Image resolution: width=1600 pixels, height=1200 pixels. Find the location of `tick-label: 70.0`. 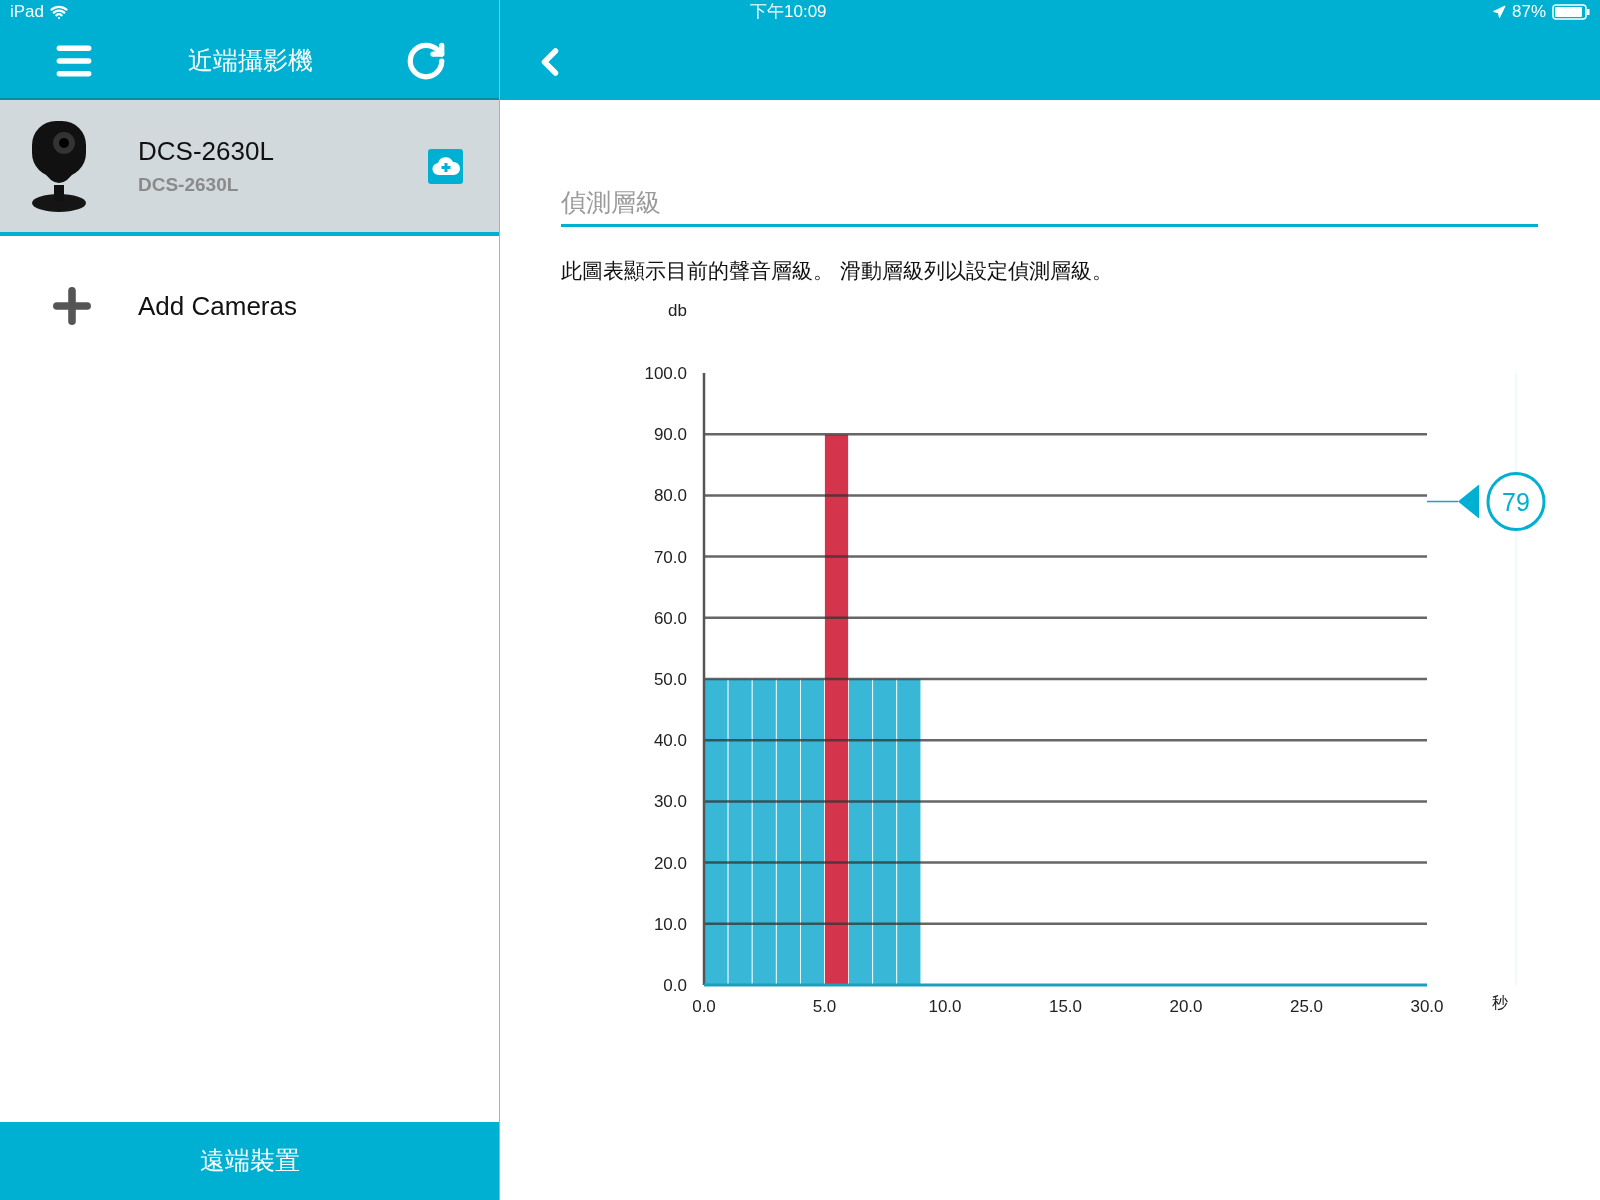

tick-label: 70.0 is located at coordinates (670, 557).